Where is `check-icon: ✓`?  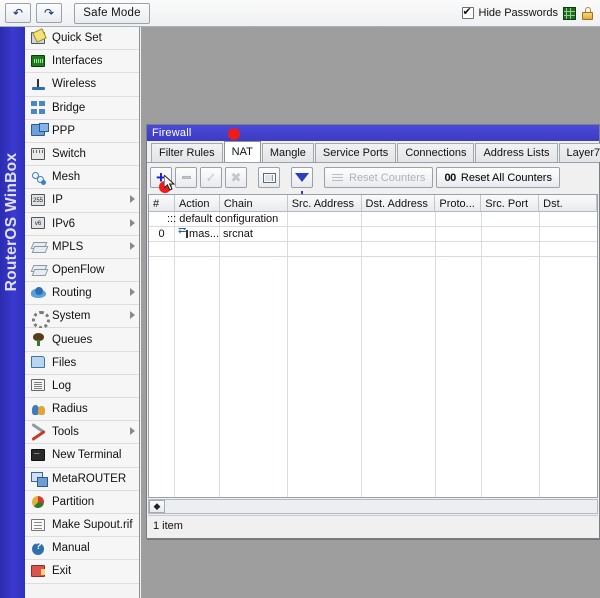
check-icon: ✓ is located at coordinates (211, 177).